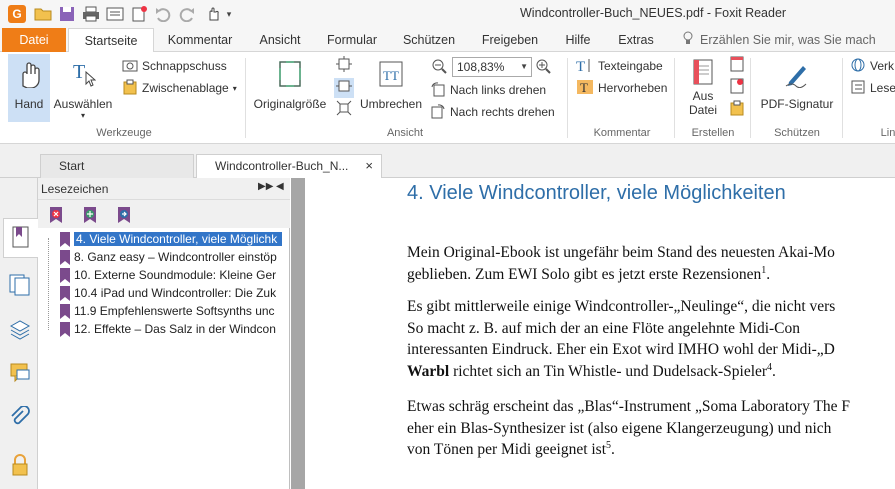  Describe the element at coordinates (91, 14) in the screenshot. I see `print-icon` at that location.